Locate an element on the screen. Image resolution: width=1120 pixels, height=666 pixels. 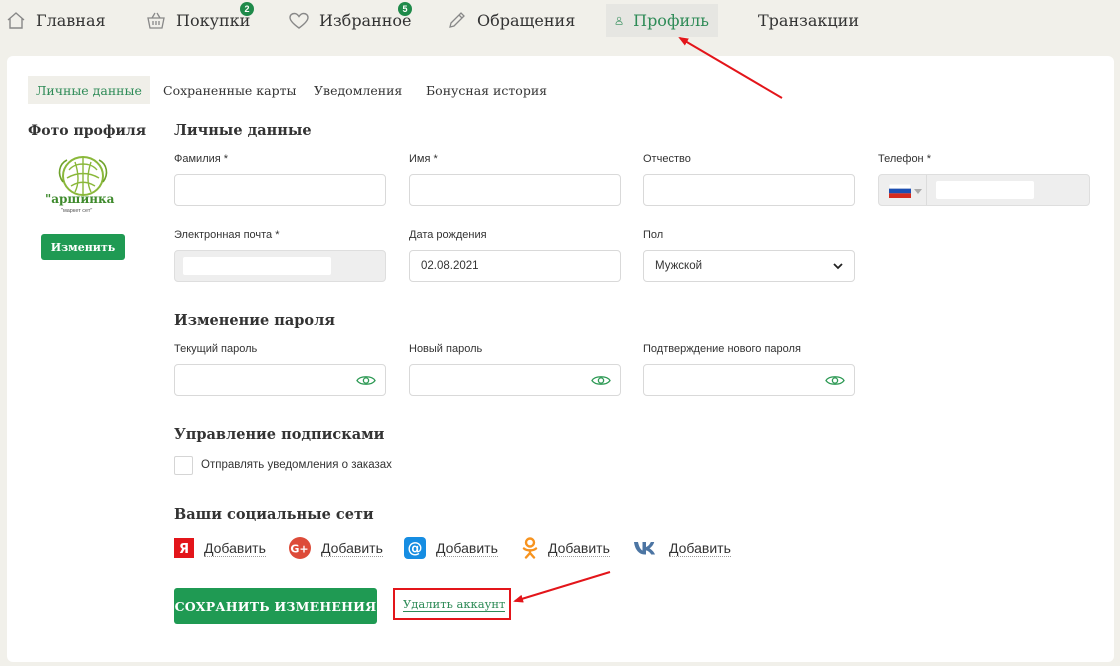
gender-select: Мужской is located at coordinates (749, 266).